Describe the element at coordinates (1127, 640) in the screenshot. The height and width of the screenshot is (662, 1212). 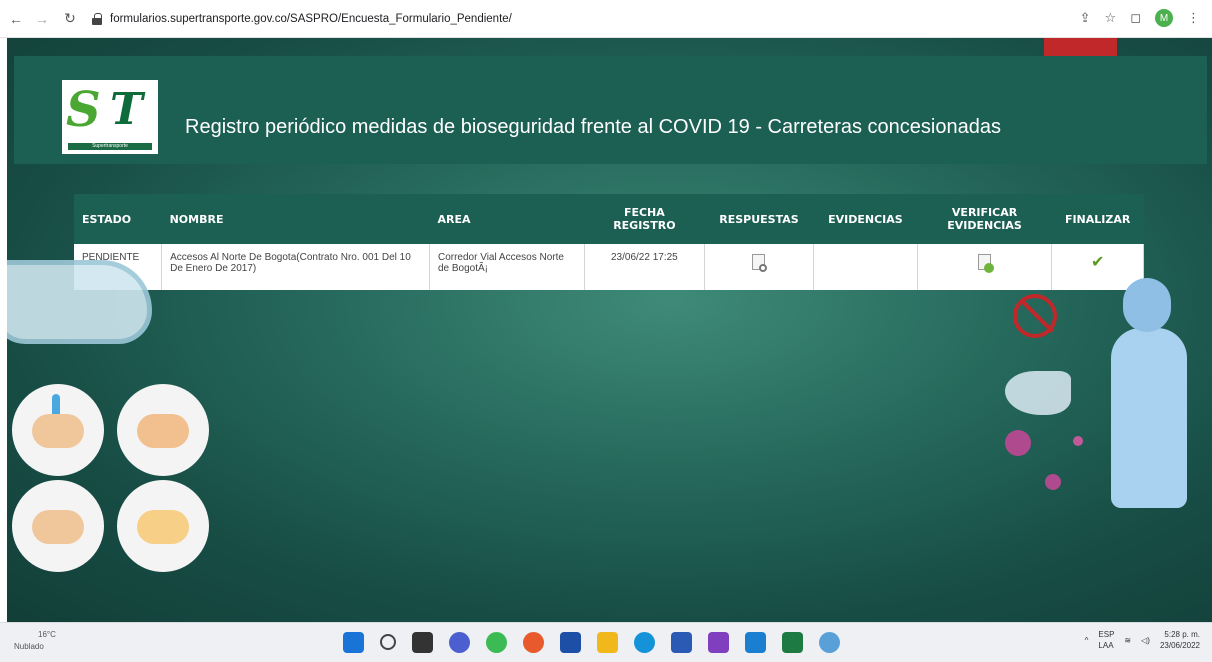
I see `wifi-icon: ≋` at that location.